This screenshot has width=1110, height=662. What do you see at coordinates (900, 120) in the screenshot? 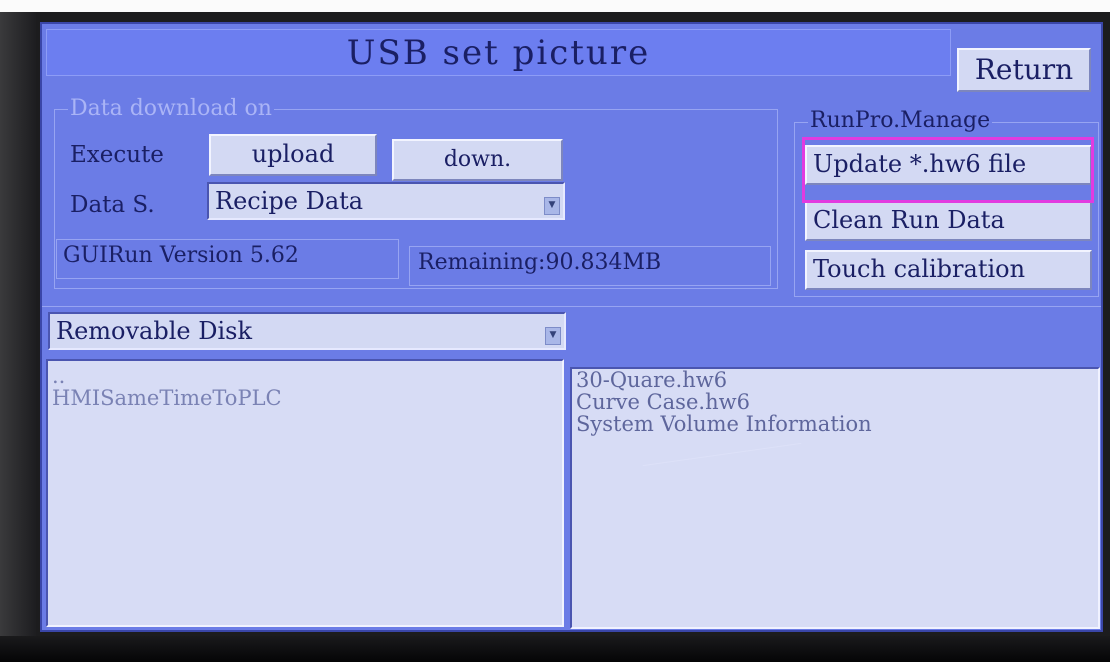
I see `runpro-manage-legend: RunPro.Manage` at bounding box center [900, 120].